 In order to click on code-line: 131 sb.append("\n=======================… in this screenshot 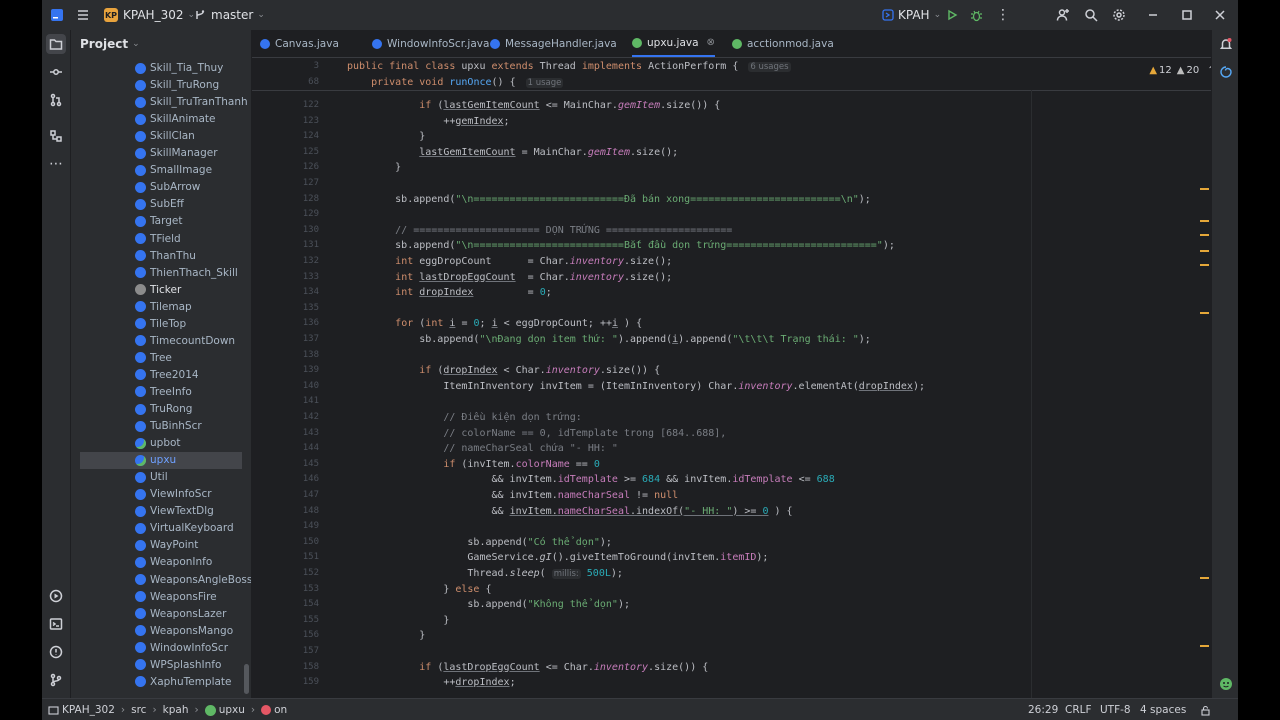, I will do `click(722, 245)`.